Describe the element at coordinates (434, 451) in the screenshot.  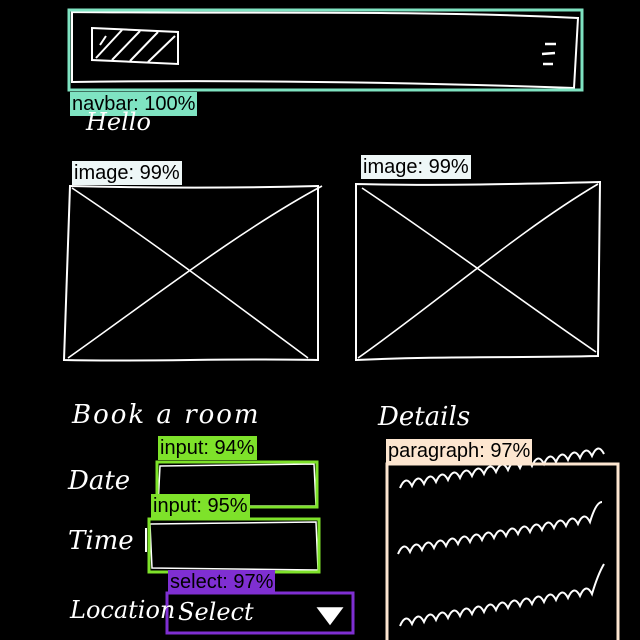
I see `paragraph-tag-label: paragraph` at that location.